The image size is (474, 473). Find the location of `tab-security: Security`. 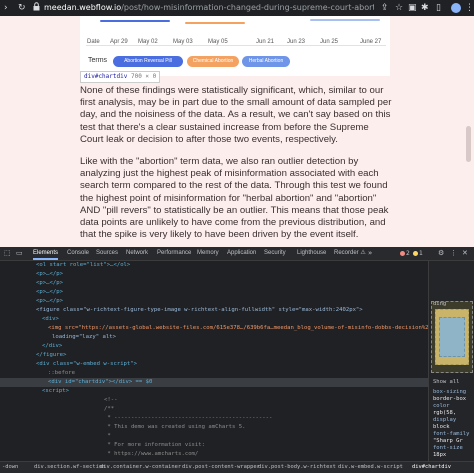

tab-security: Security is located at coordinates (275, 253).